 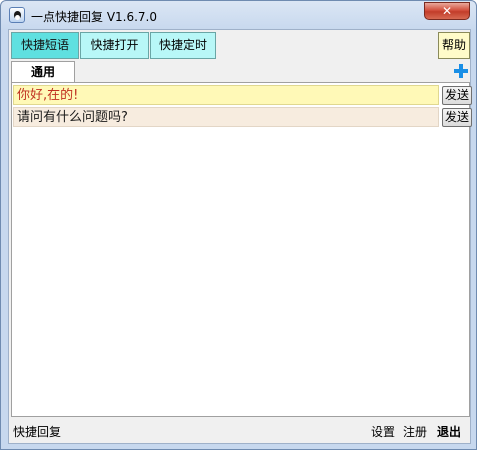 I want to click on send-button-2: 发送, so click(x=457, y=117).